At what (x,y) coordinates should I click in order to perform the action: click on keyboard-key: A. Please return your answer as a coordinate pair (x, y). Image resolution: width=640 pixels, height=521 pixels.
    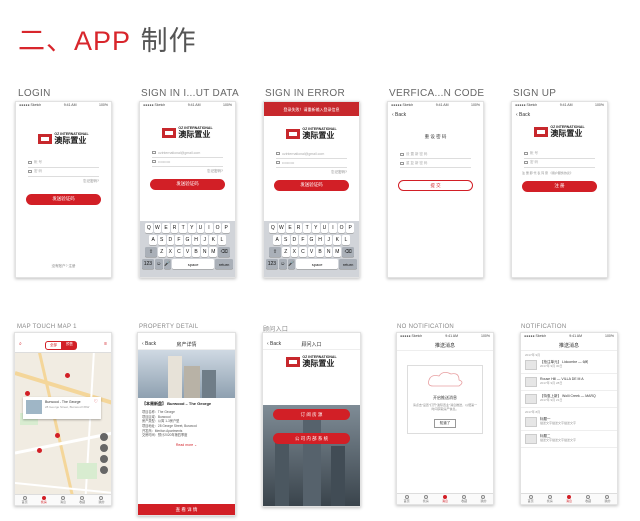
    Looking at the image, I should click on (153, 240).